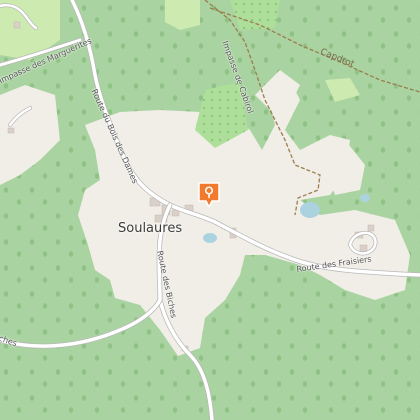 The height and width of the screenshot is (420, 420). Describe the element at coordinates (365, 198) in the screenshot. I see `pond-small` at that location.